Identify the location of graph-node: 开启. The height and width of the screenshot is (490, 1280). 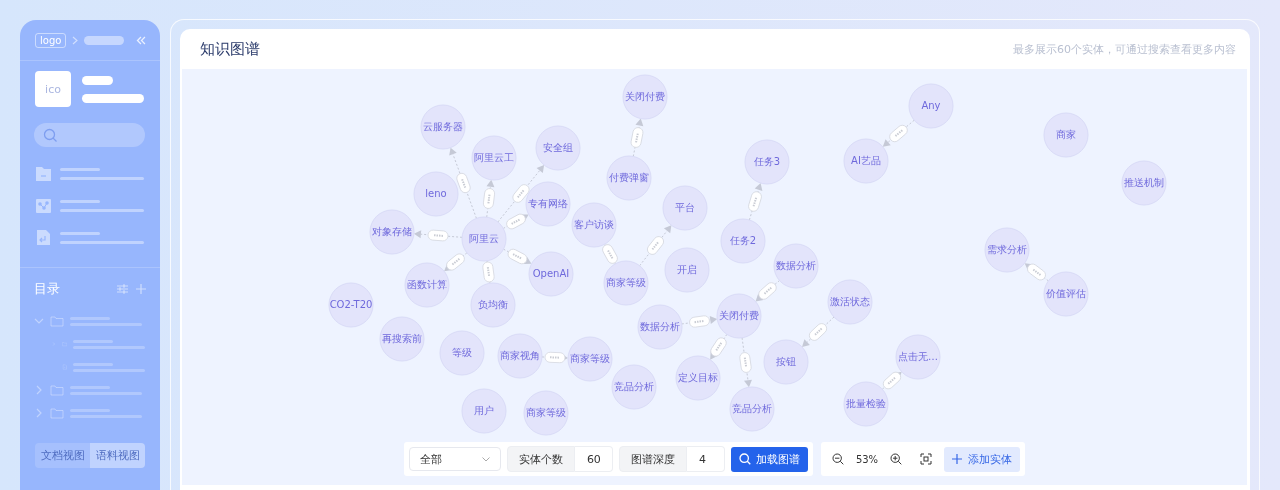
(687, 270).